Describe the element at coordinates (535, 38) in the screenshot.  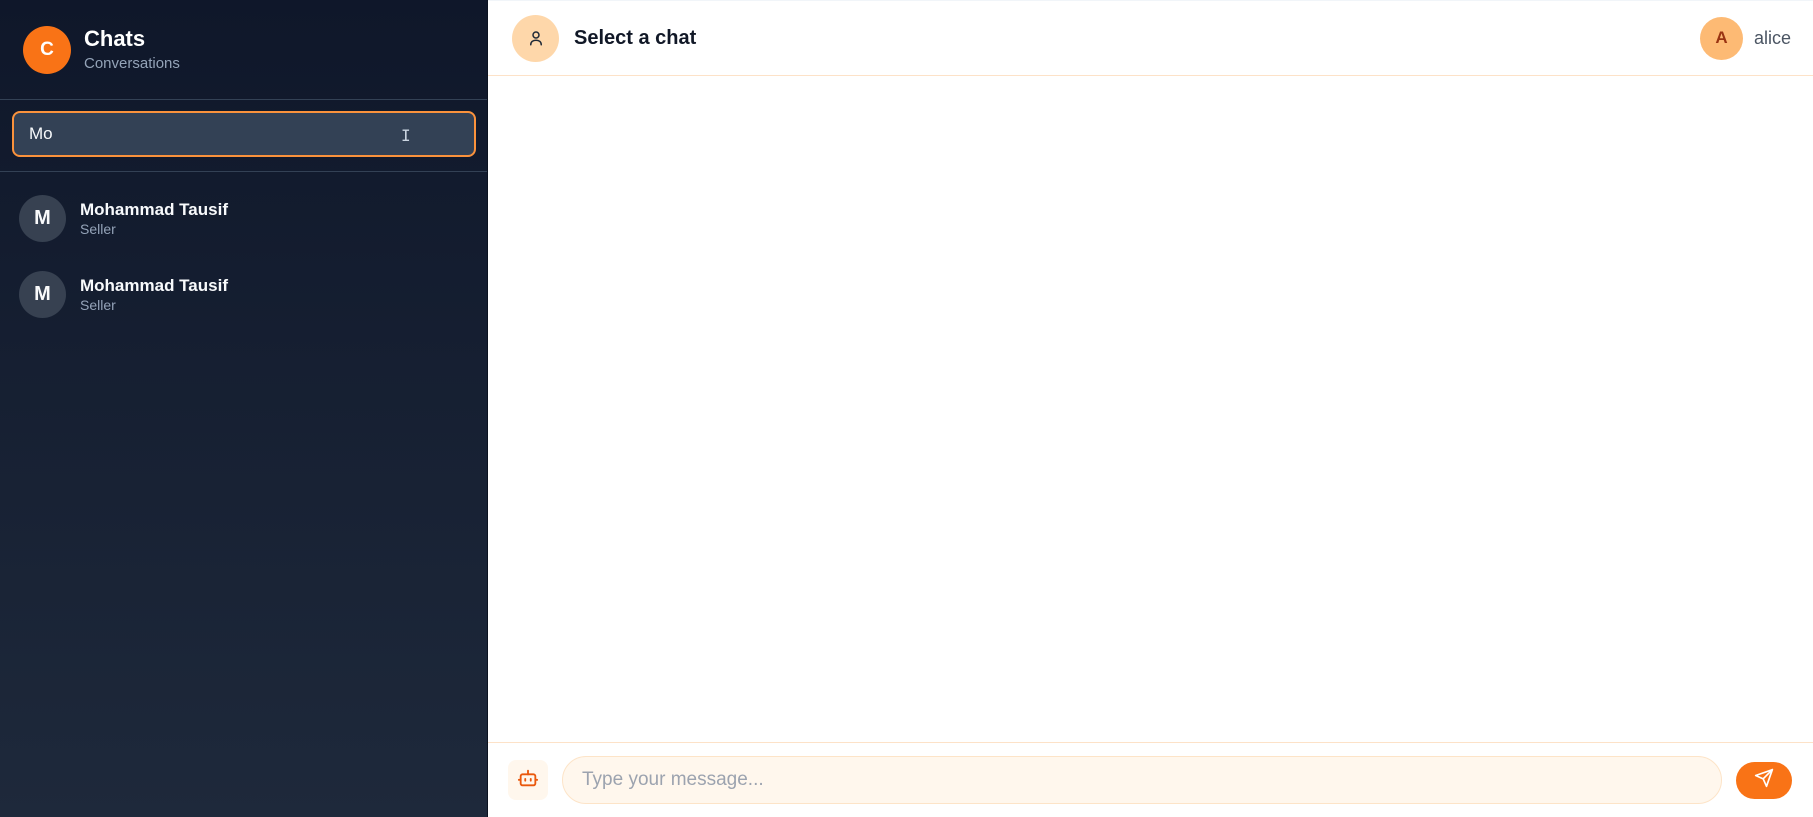
I see `user-icon` at that location.